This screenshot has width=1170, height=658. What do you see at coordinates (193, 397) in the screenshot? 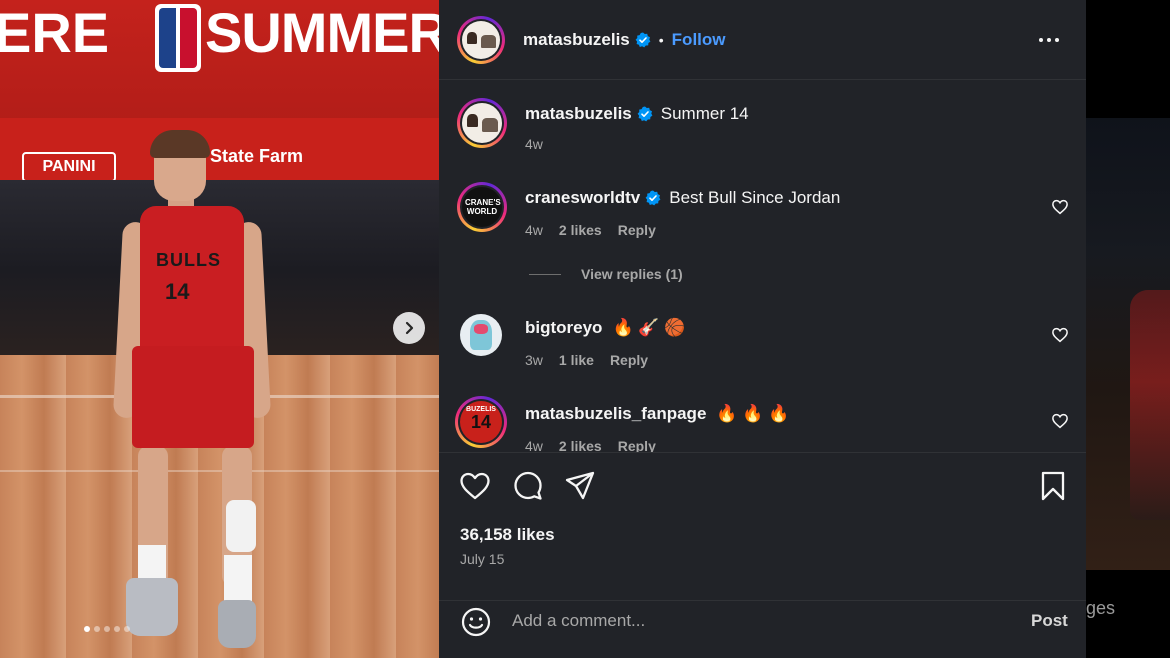
I see `player-shorts` at bounding box center [193, 397].